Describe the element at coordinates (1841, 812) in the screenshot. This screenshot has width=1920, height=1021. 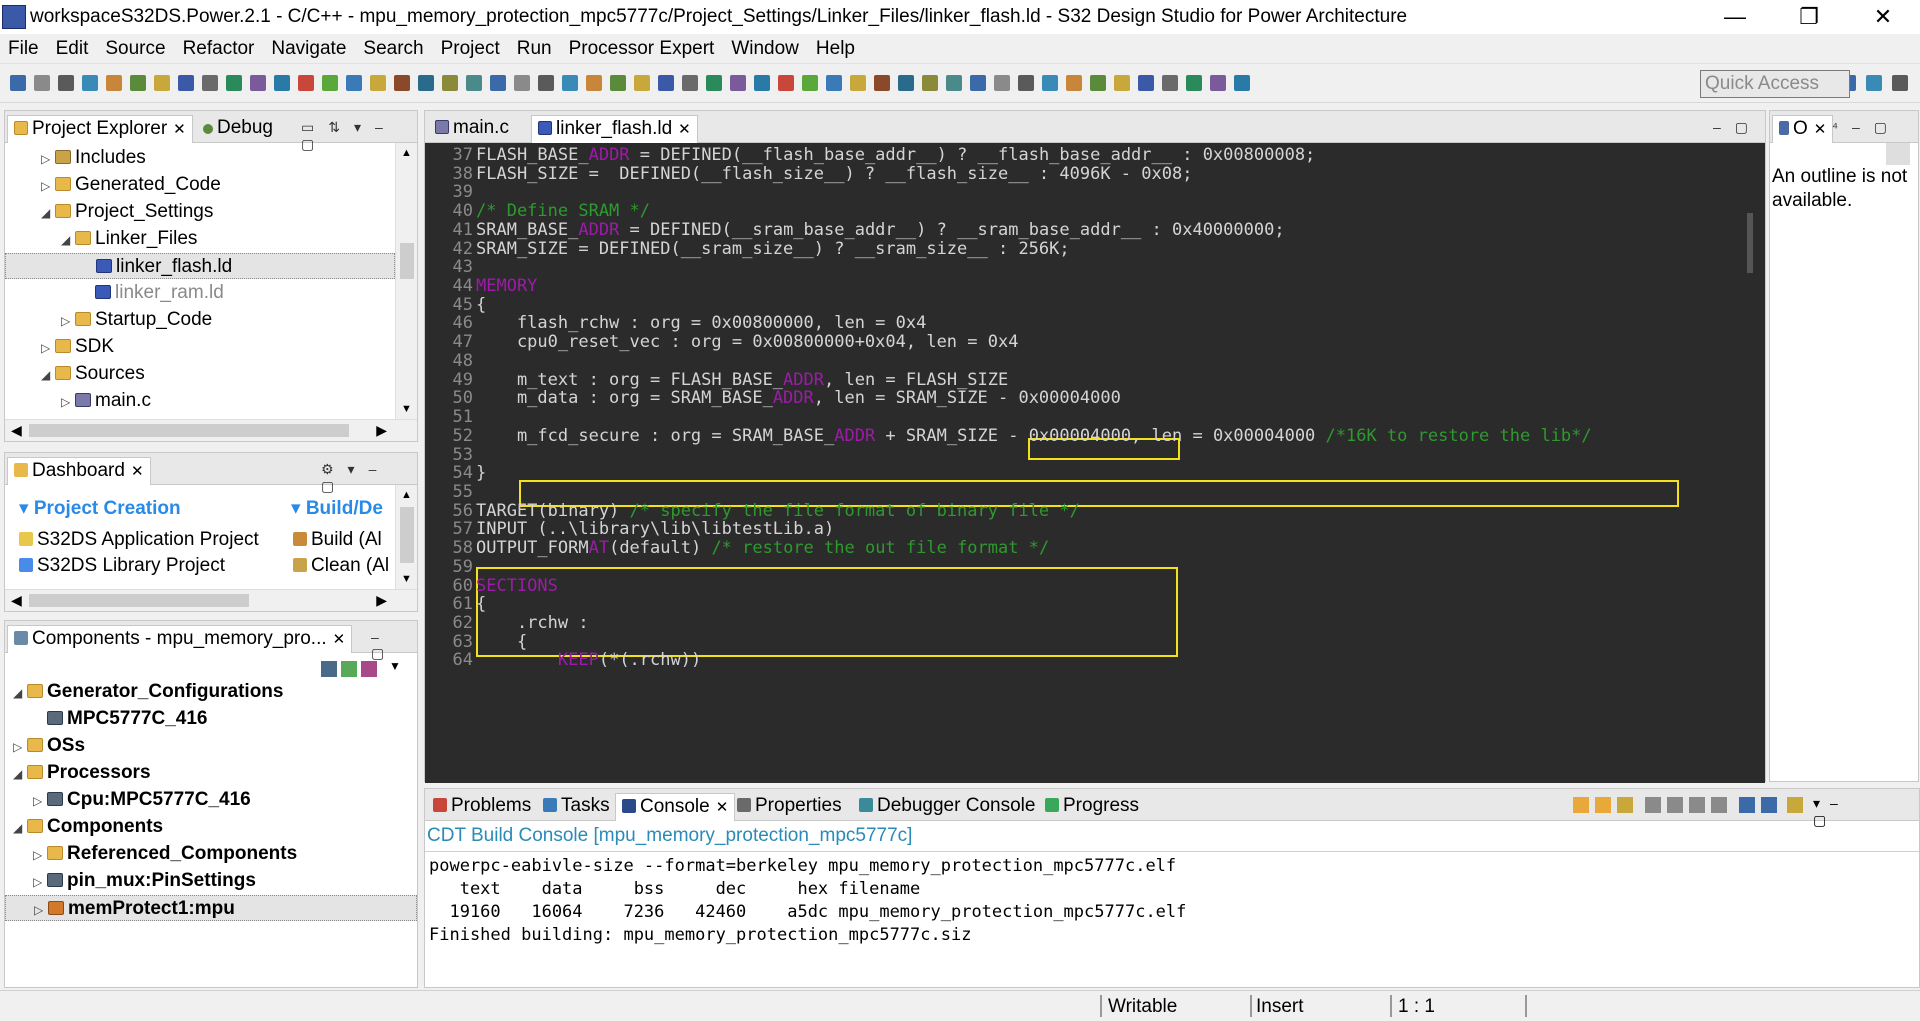
I see `panel-buttons: ▾–▢` at that location.